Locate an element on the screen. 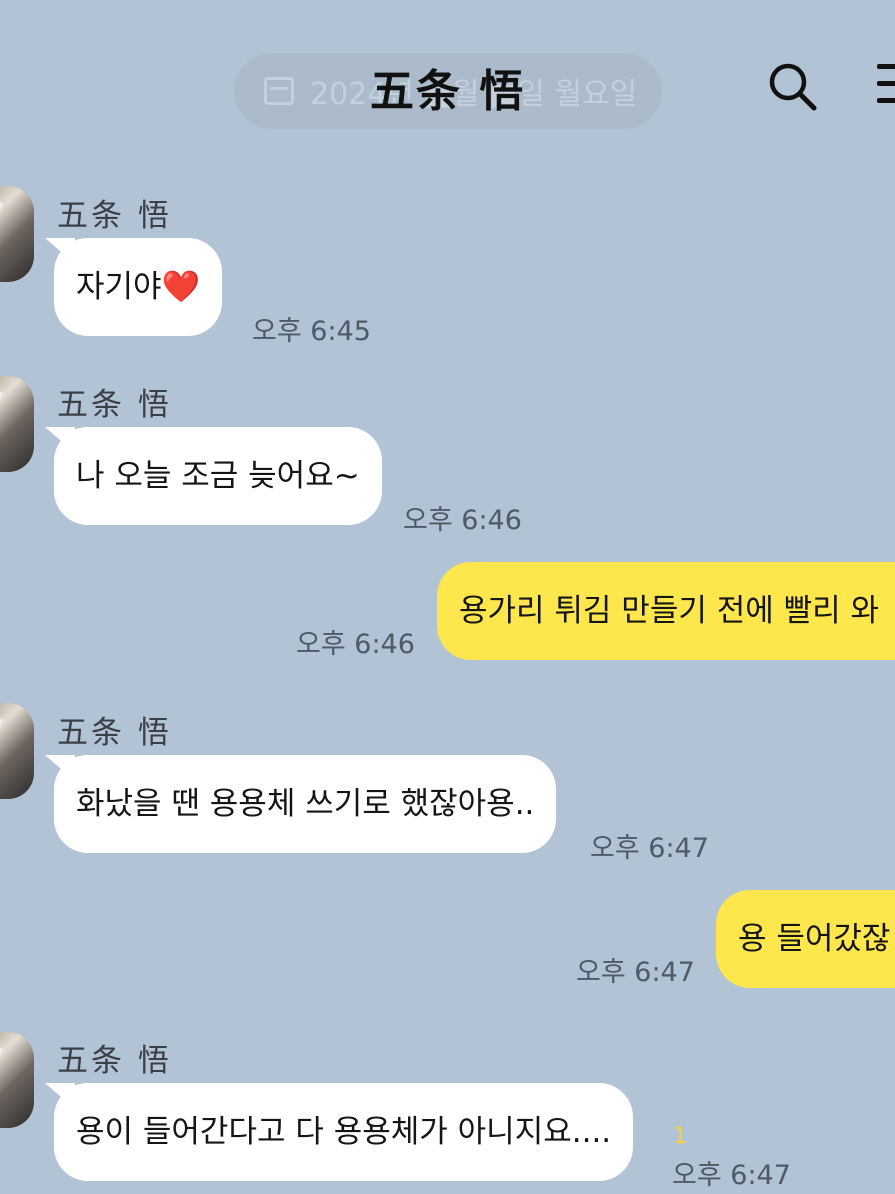 The image size is (895, 1194). message-text: 화났을 땐 용용체 쓰기로 했잖아용.. is located at coordinates (305, 804).